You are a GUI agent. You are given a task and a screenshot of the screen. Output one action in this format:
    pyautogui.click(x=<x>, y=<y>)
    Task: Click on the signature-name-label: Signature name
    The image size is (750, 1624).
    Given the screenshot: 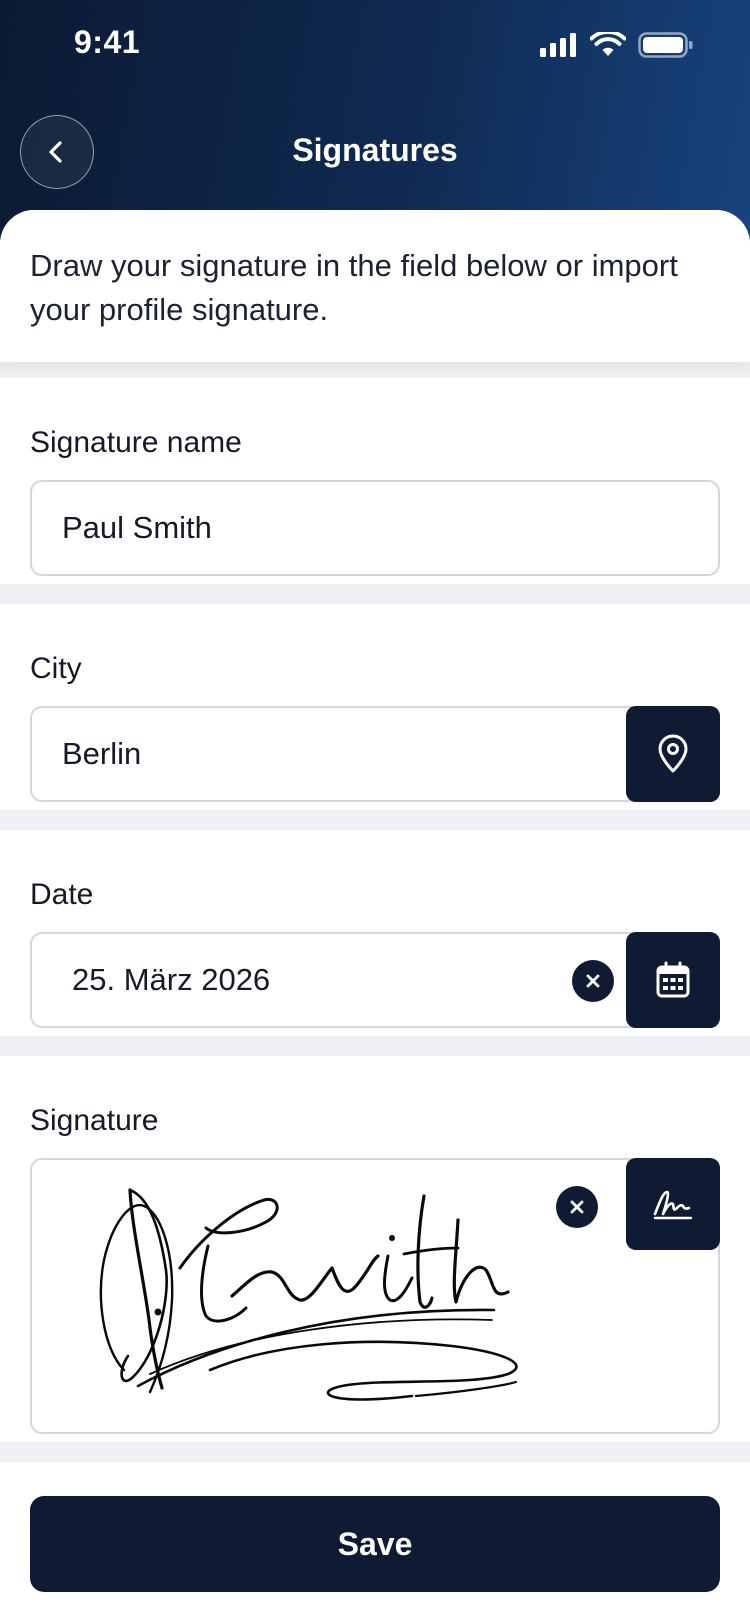 What is the action you would take?
    pyautogui.click(x=136, y=442)
    